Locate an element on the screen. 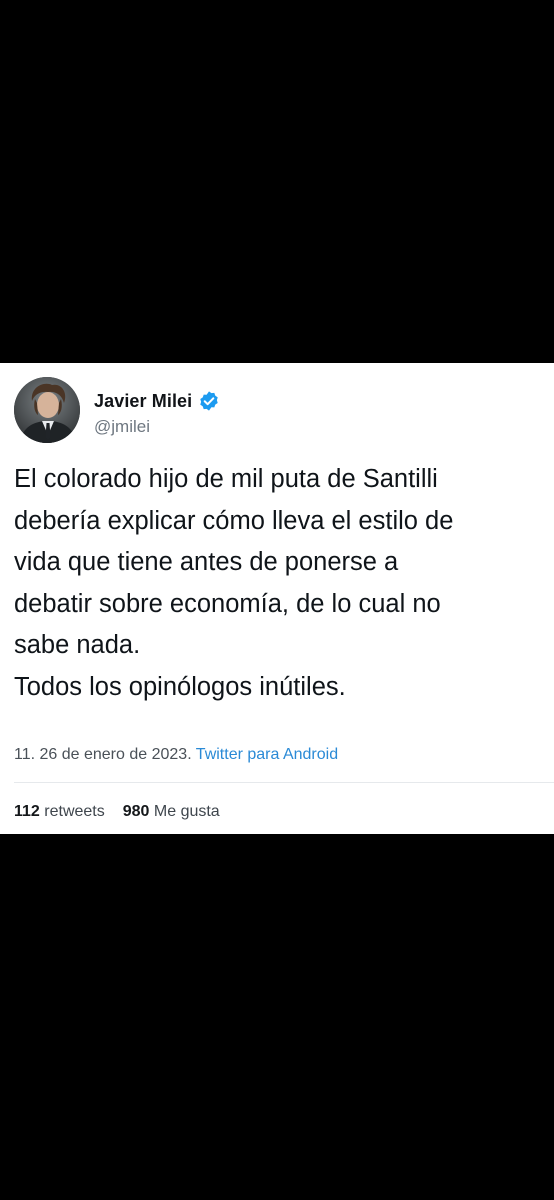 This screenshot has width=554, height=1200. tweet-source-link: Twitter para Android is located at coordinates (267, 754).